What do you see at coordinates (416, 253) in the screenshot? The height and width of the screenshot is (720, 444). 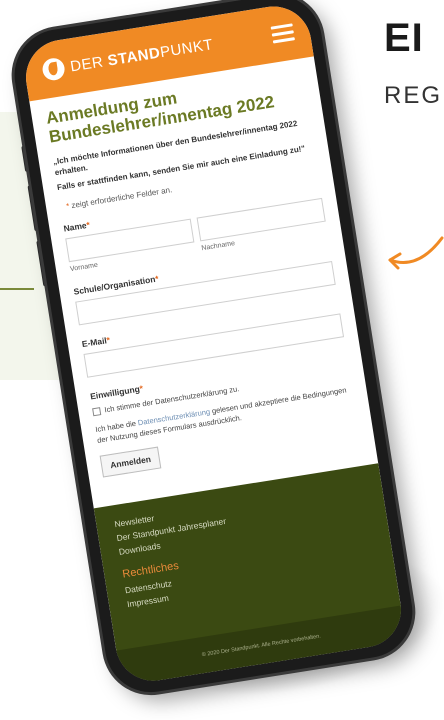 I see `curved-arrow-icon` at bounding box center [416, 253].